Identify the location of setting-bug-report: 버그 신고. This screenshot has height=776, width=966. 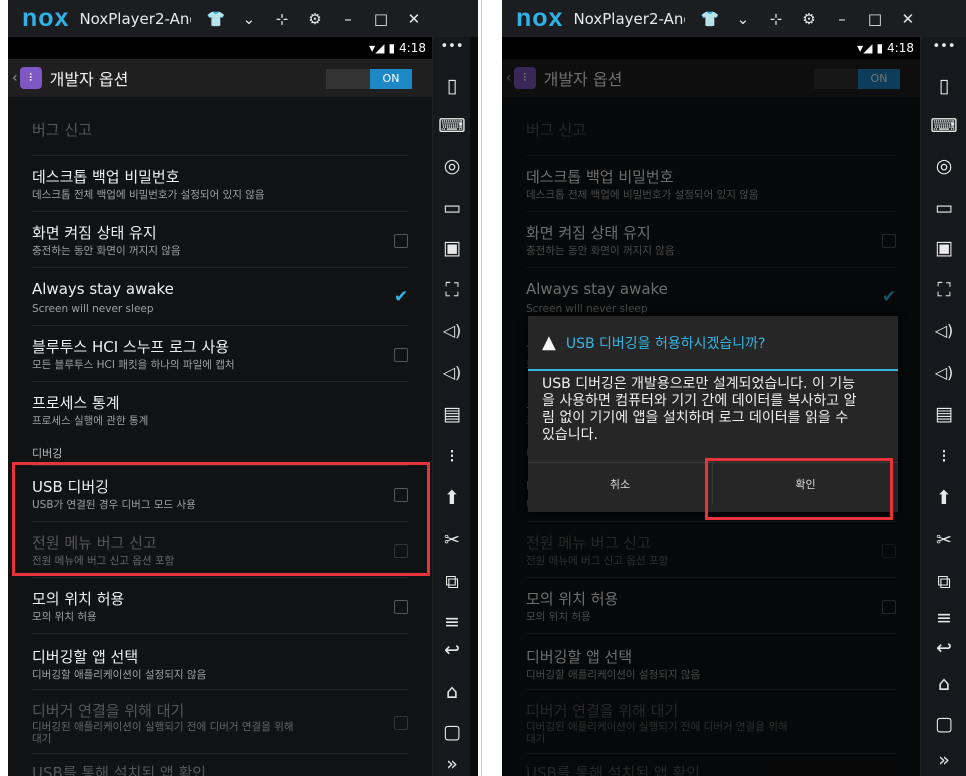
(220, 126).